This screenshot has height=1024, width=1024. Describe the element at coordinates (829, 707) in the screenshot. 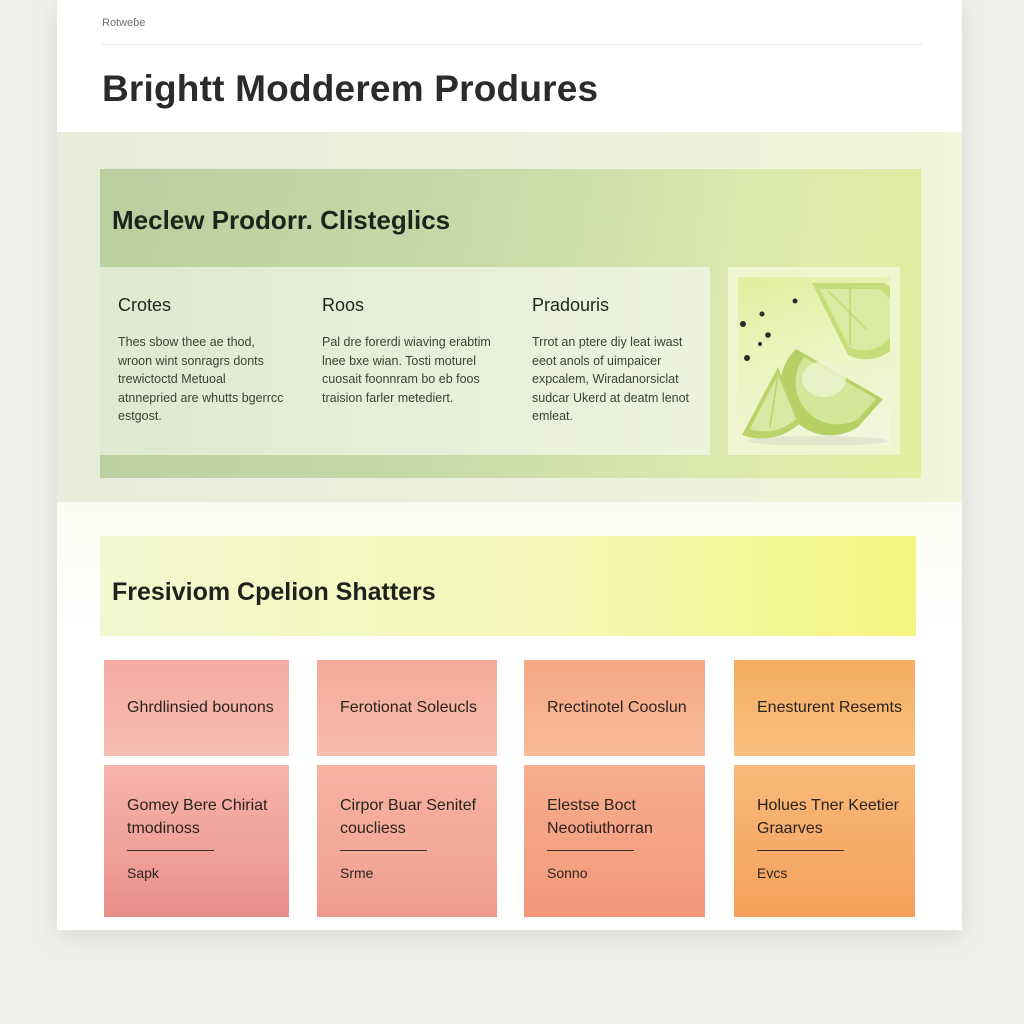

I see `tile-label: Enesturent Resemts` at that location.